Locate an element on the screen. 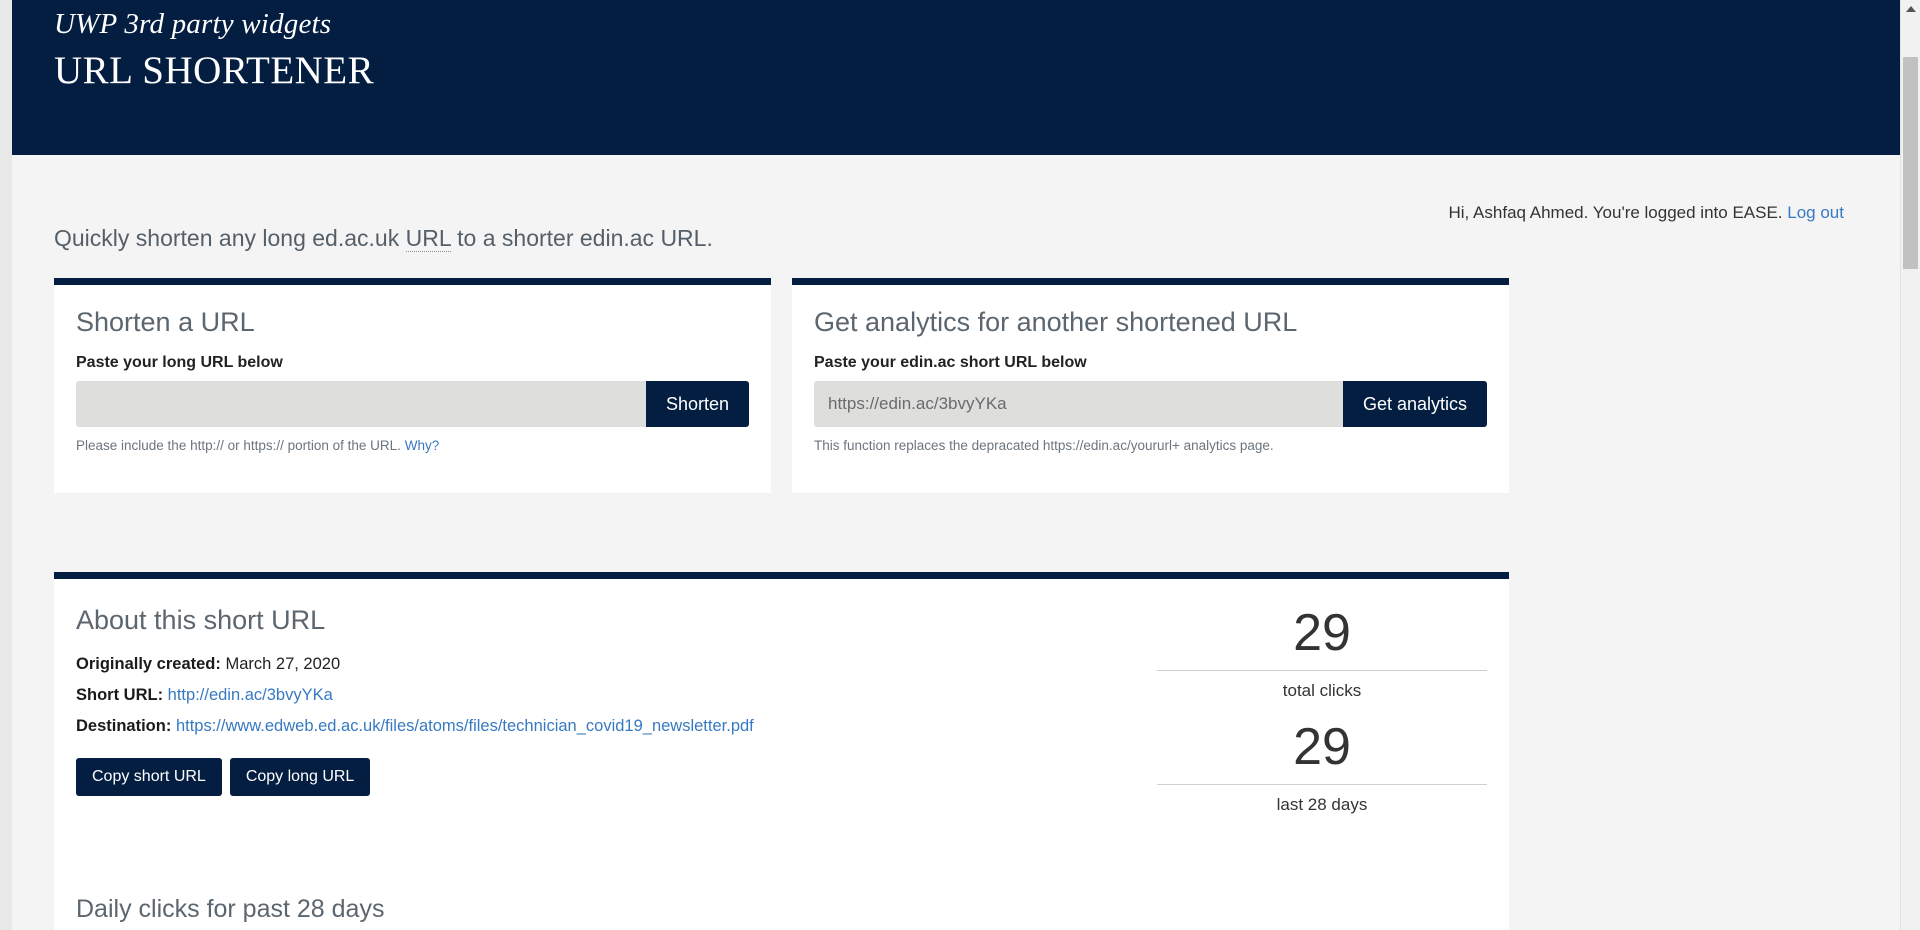 Image resolution: width=1920 pixels, height=930 pixels. last-28-days-label: last 28 days is located at coordinates (1322, 805).